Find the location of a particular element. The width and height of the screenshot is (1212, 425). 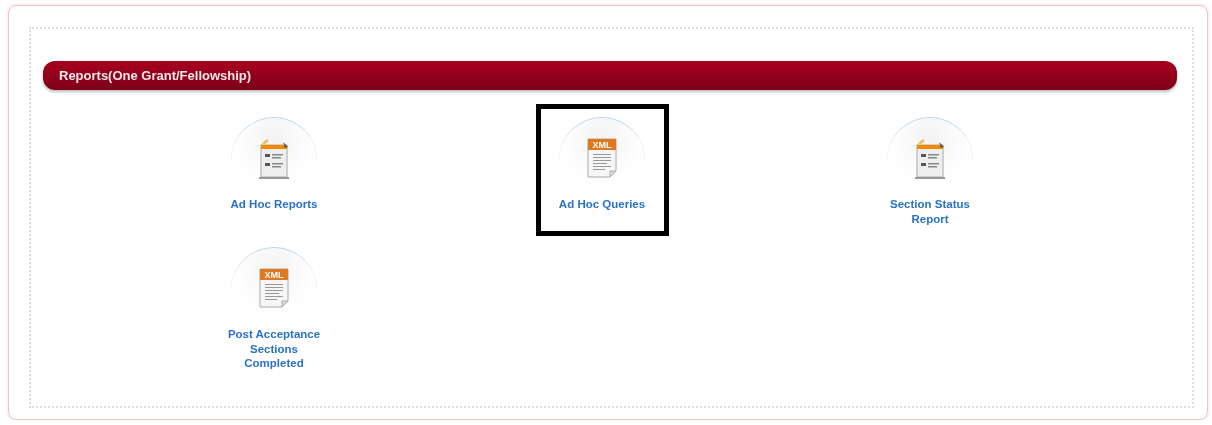

report-link: Section Status Report is located at coordinates (930, 211).